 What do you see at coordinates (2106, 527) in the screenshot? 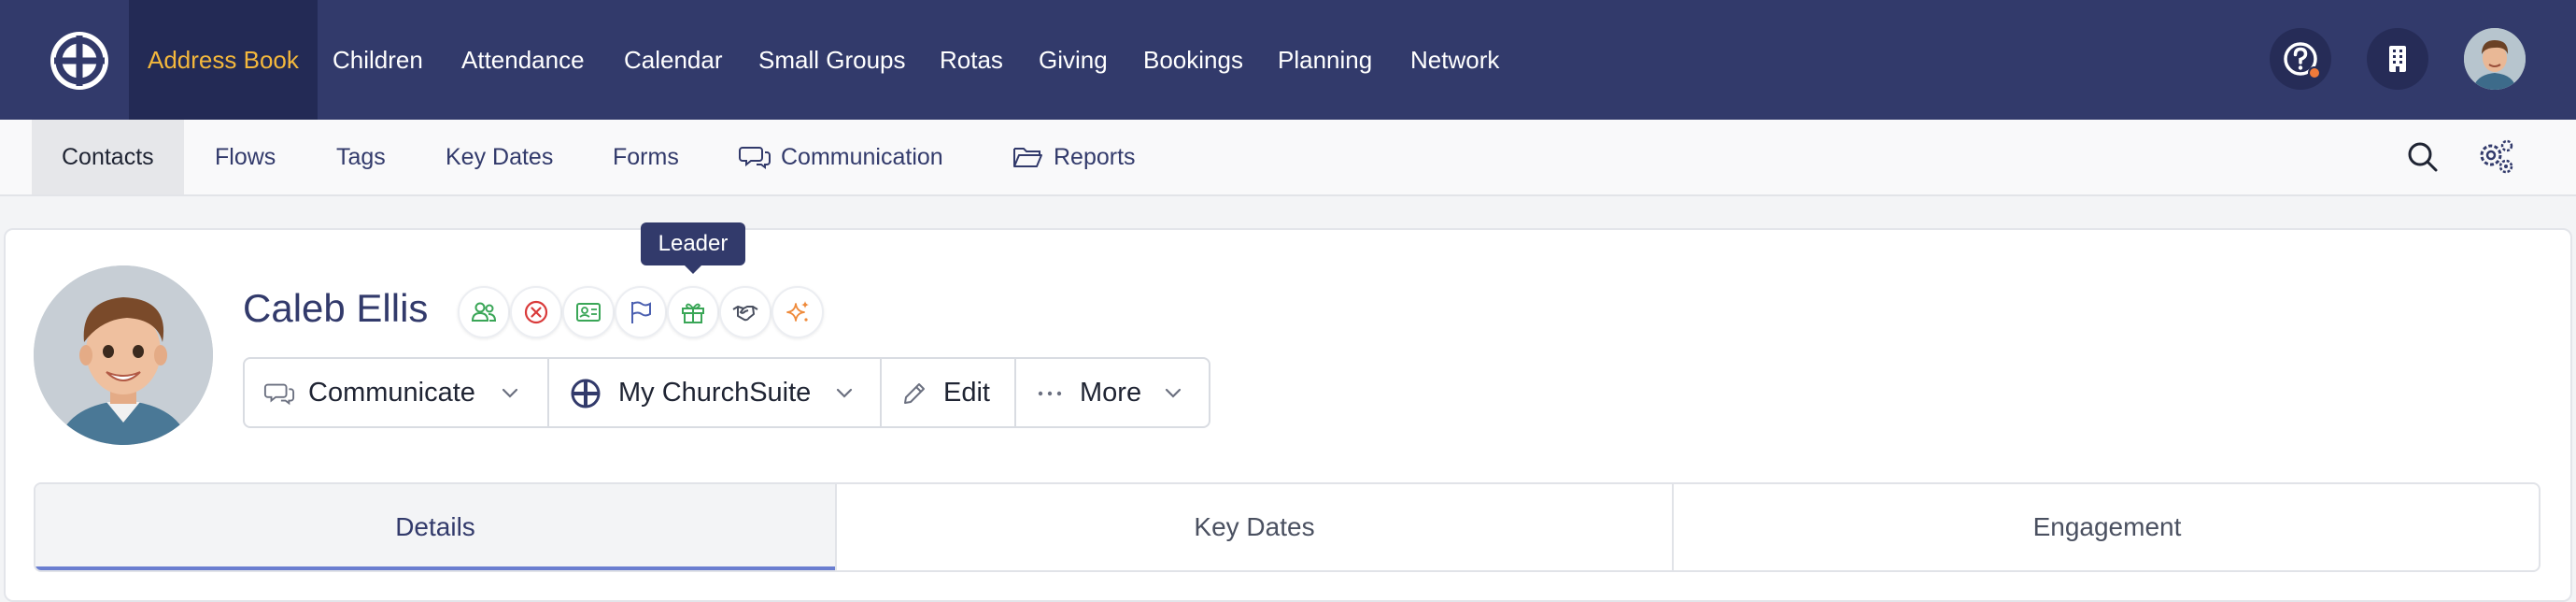
I see `tab-engagement: Engagement` at bounding box center [2106, 527].